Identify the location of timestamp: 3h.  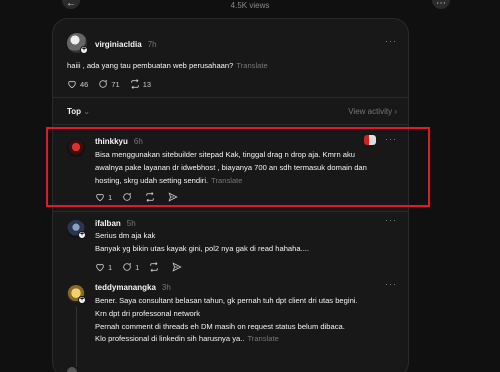
(166, 287).